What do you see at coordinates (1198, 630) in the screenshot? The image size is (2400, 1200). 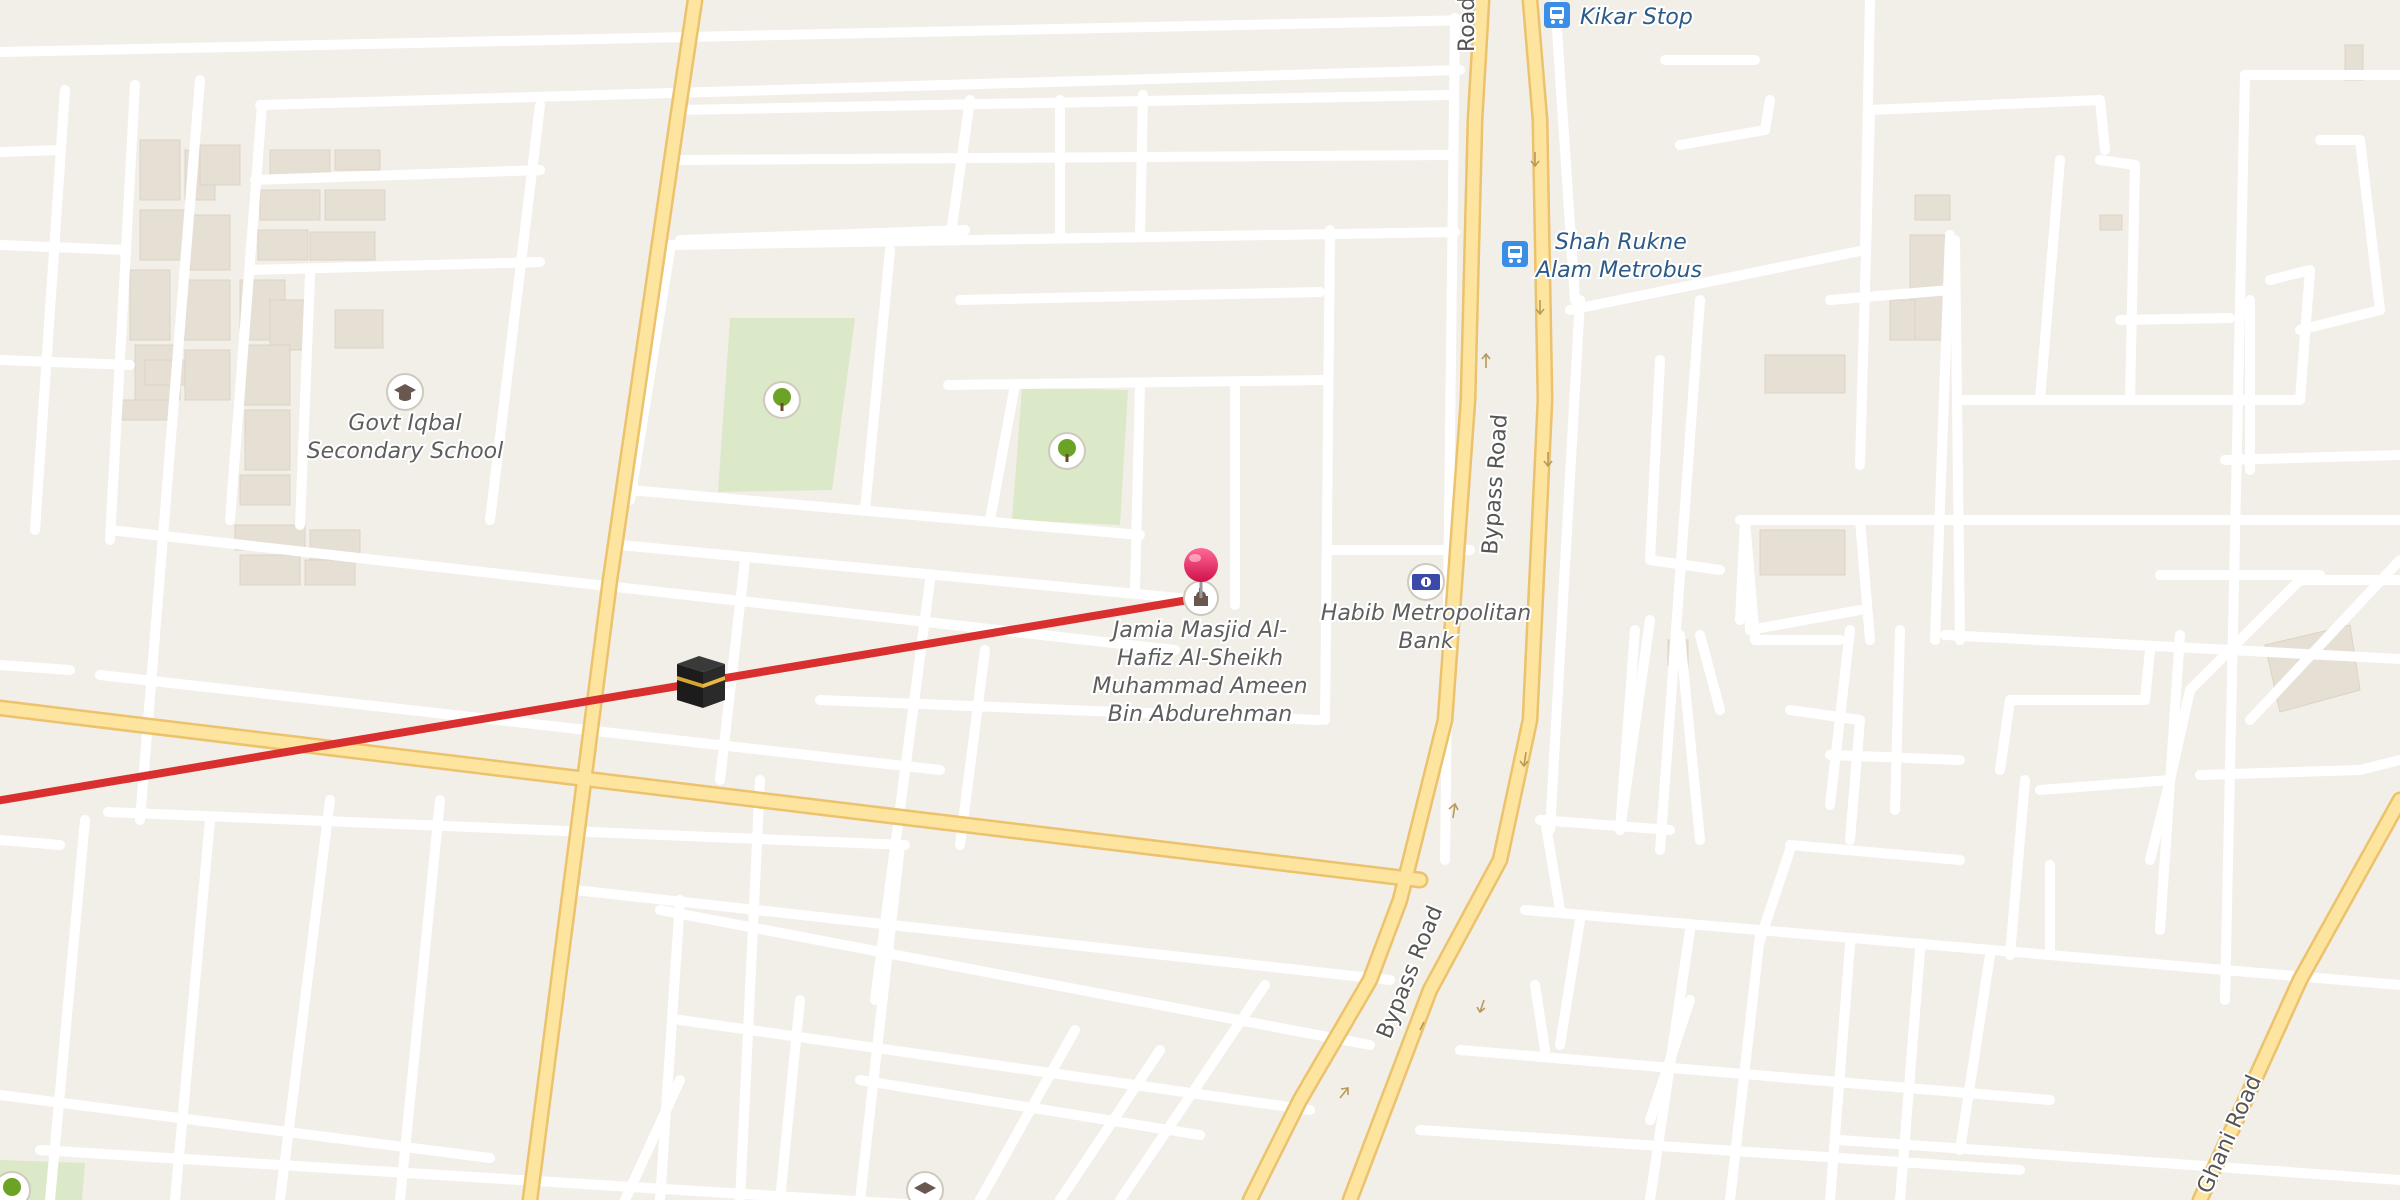 I see `mosque-label-line1: Jamia Masjid Al-` at bounding box center [1198, 630].